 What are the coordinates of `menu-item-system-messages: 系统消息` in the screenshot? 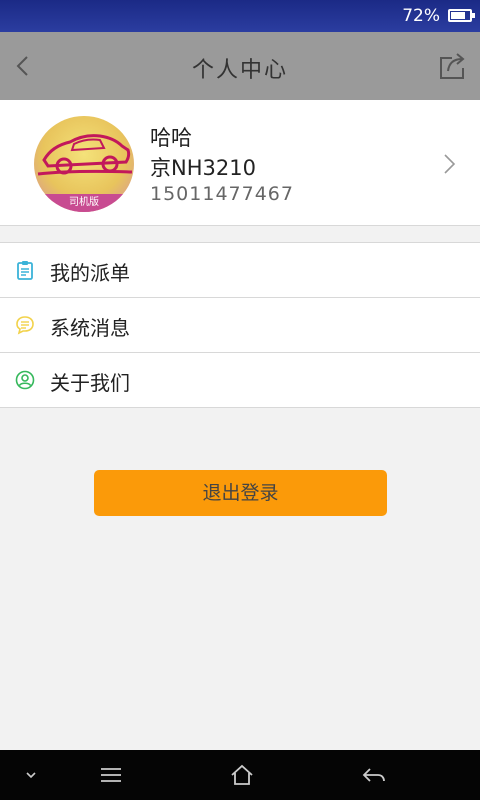 It's located at (240, 325).